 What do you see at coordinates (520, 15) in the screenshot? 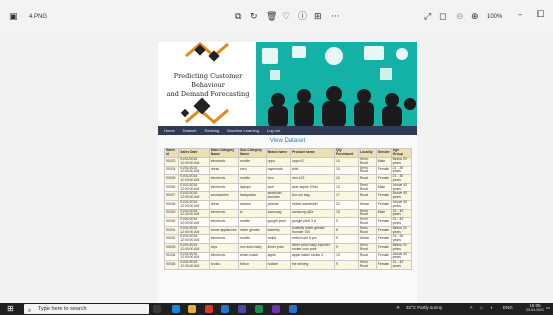
I see `minimize-icon: –` at bounding box center [520, 15].